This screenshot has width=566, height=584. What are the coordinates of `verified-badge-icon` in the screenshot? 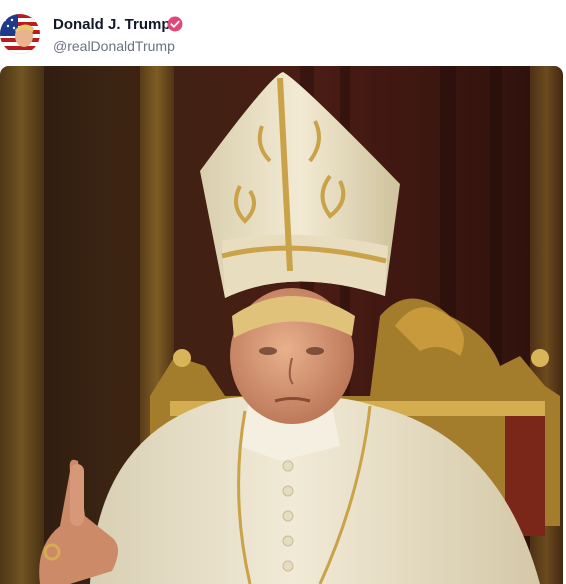 It's located at (175, 24).